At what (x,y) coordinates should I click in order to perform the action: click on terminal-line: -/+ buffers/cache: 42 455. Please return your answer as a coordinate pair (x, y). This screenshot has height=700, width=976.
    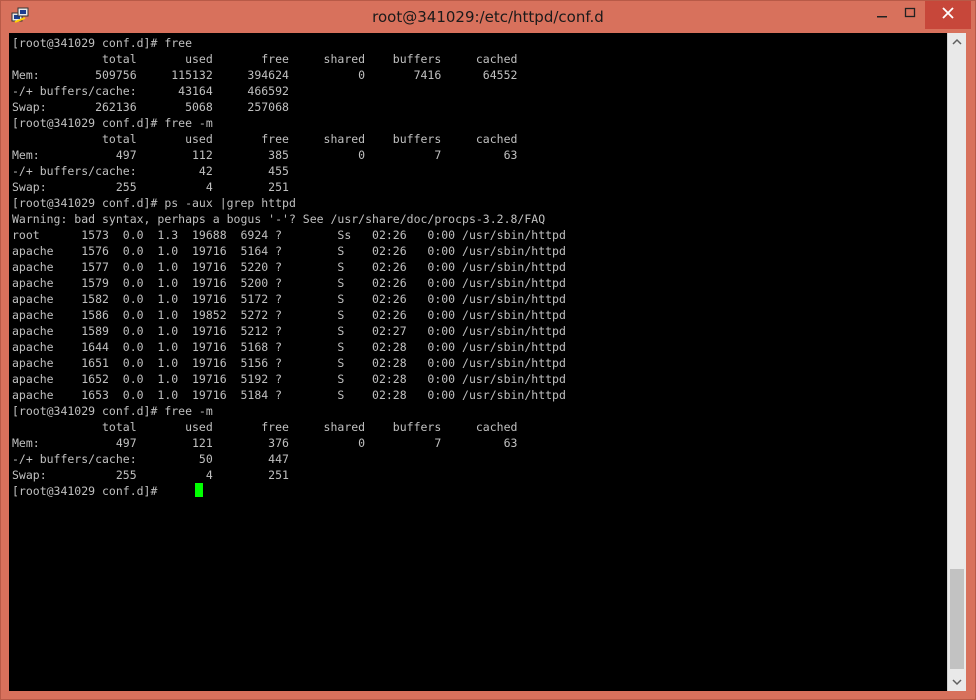
    Looking at the image, I should click on (150, 171).